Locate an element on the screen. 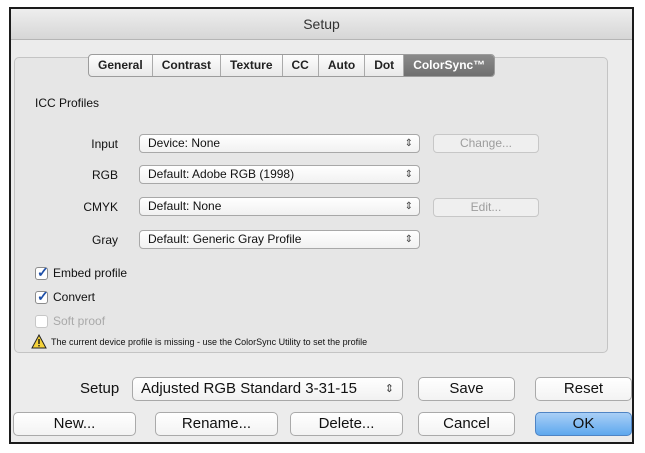 Image resolution: width=645 pixels, height=453 pixels. convert-checkbox: ✓ Convert is located at coordinates (65, 295).